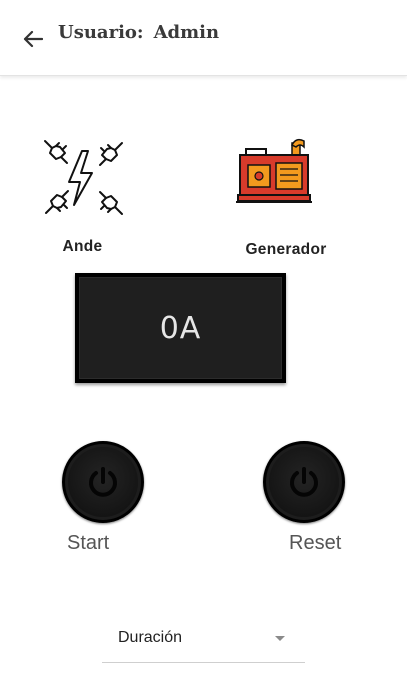  What do you see at coordinates (101, 32) in the screenshot?
I see `user-label: Usuario:` at bounding box center [101, 32].